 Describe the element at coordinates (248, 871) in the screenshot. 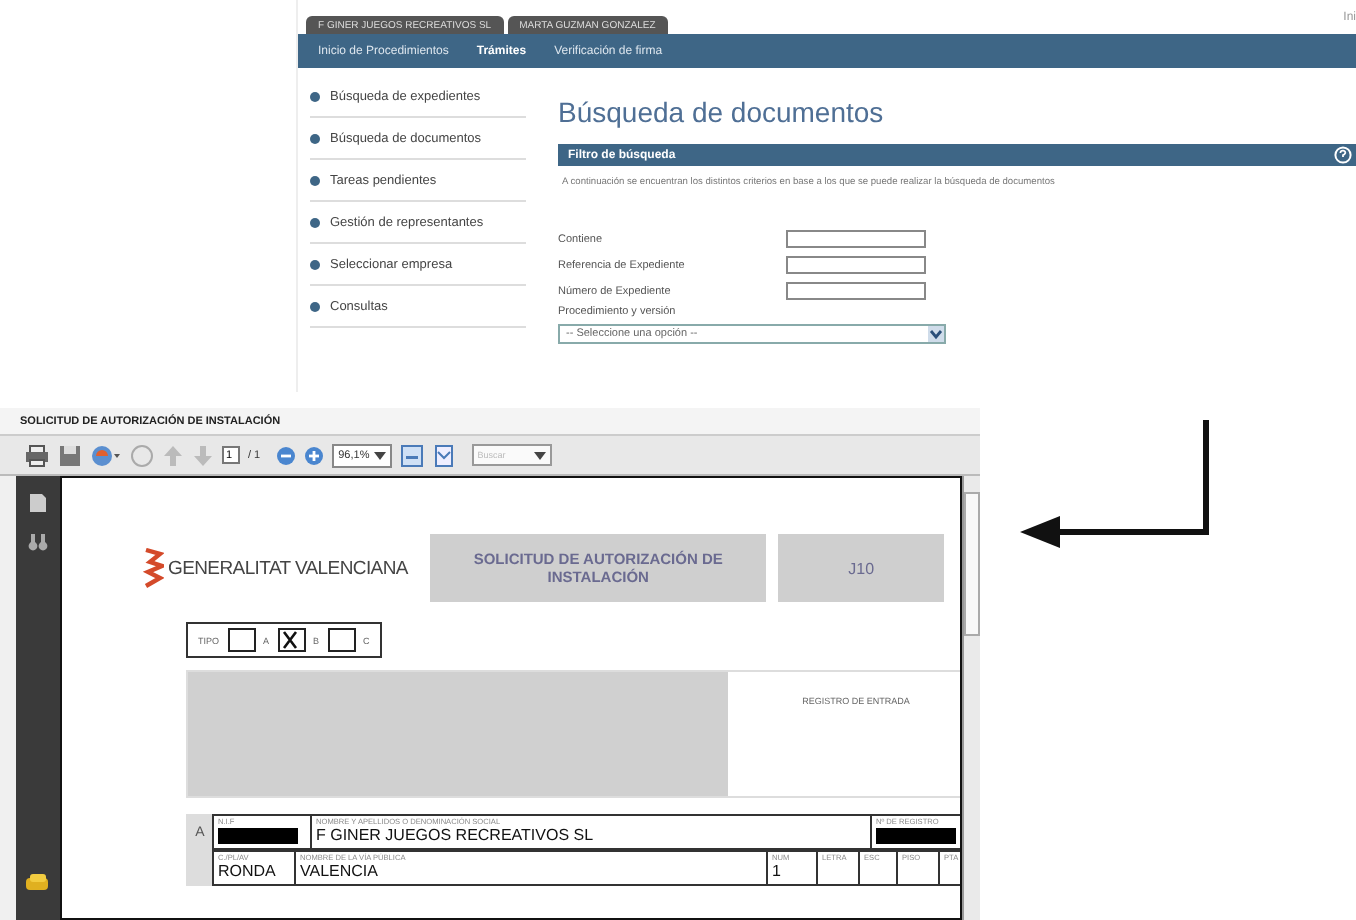

I see `cell-value: RONDA` at that location.